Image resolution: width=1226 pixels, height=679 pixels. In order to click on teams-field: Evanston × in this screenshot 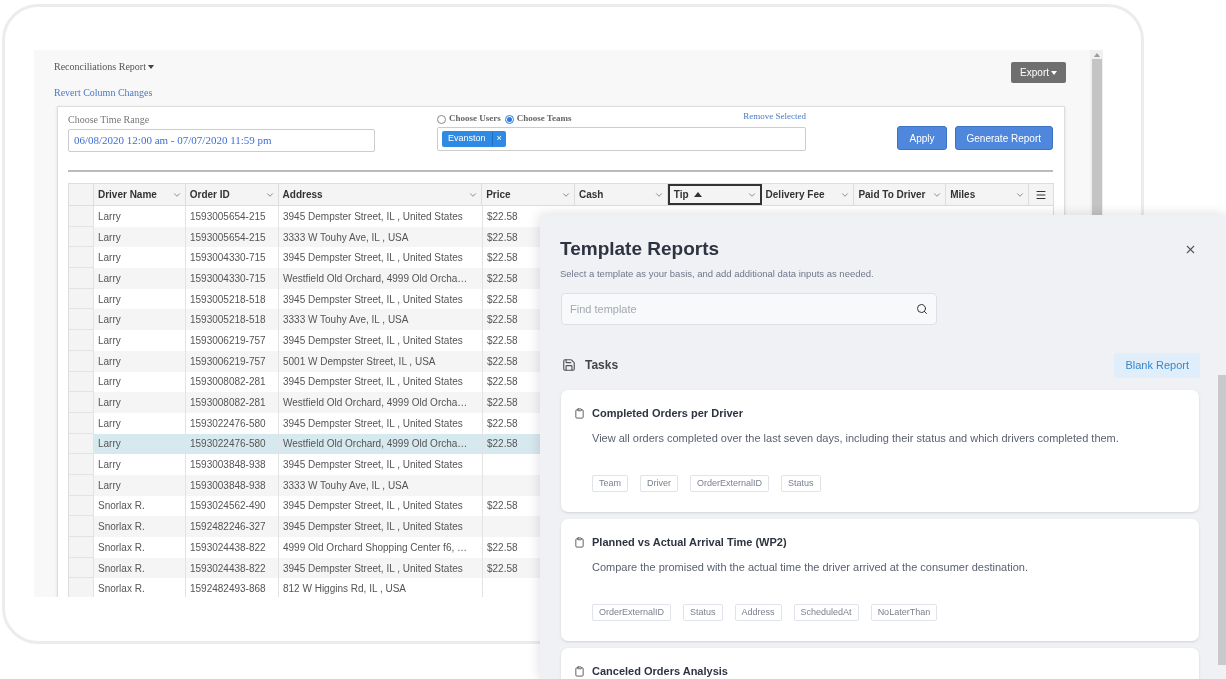, I will do `click(621, 139)`.